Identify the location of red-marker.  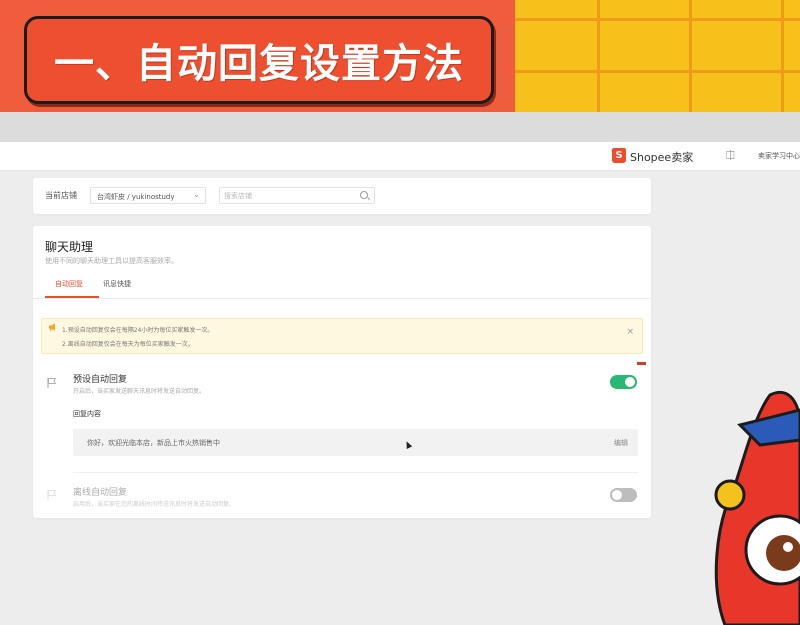
(641, 363).